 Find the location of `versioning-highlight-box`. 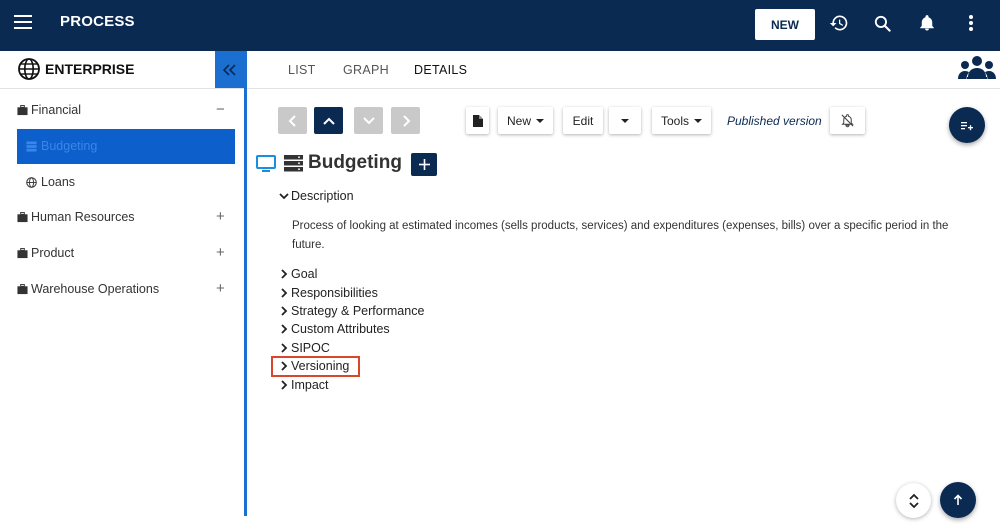

versioning-highlight-box is located at coordinates (315, 366).